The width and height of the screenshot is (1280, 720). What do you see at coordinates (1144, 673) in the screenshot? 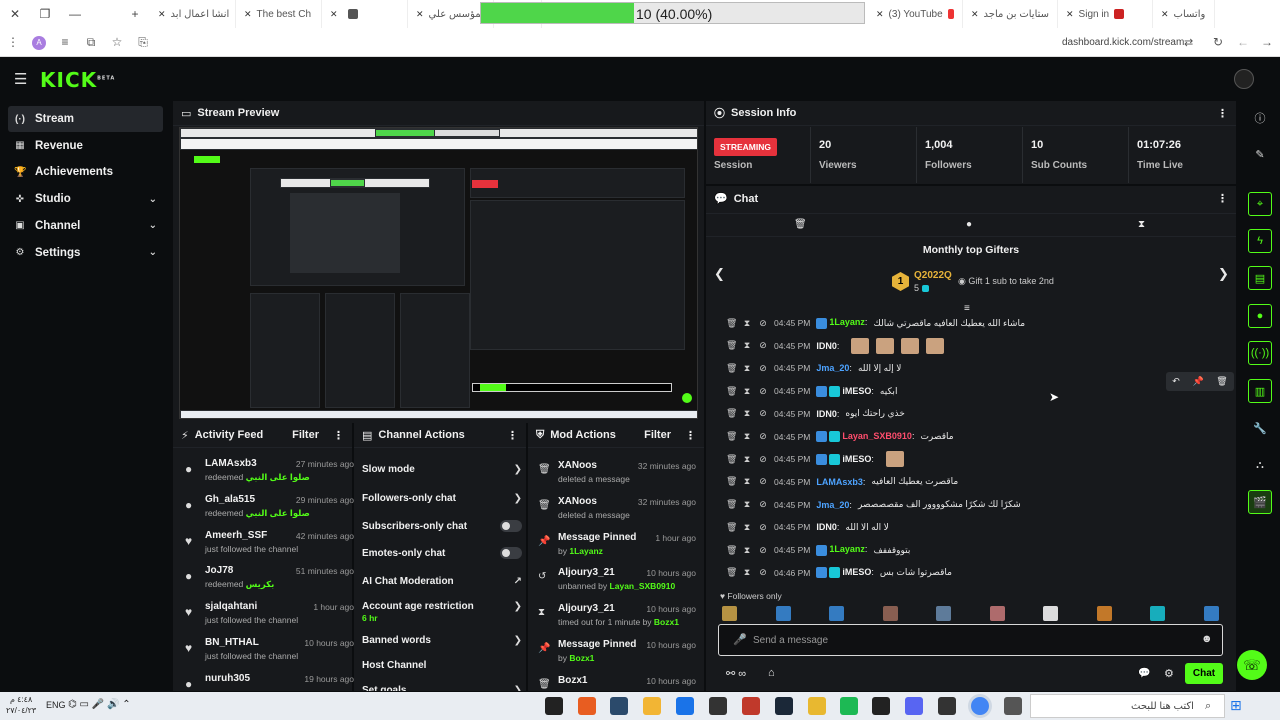
I see `chat-settings-bubble-icon: 💬` at bounding box center [1144, 673].